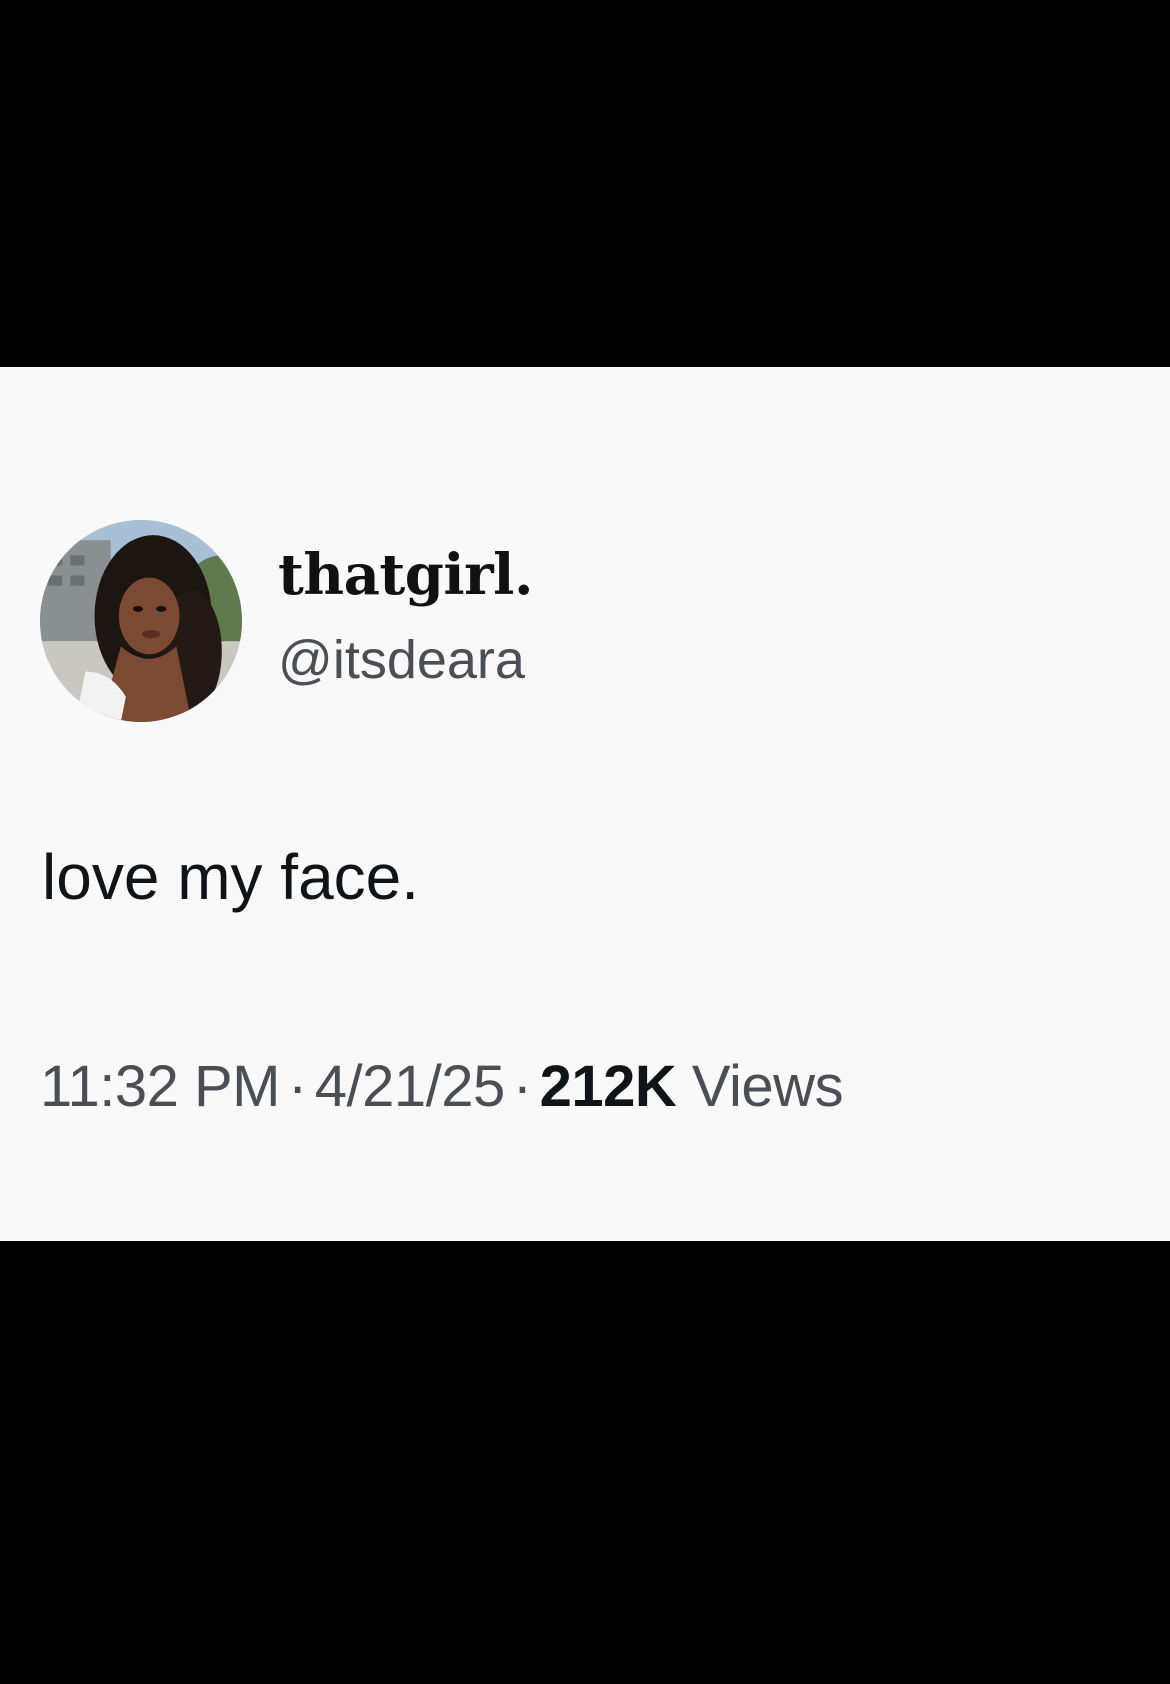 The height and width of the screenshot is (1684, 1170). I want to click on avatar, so click(141, 621).